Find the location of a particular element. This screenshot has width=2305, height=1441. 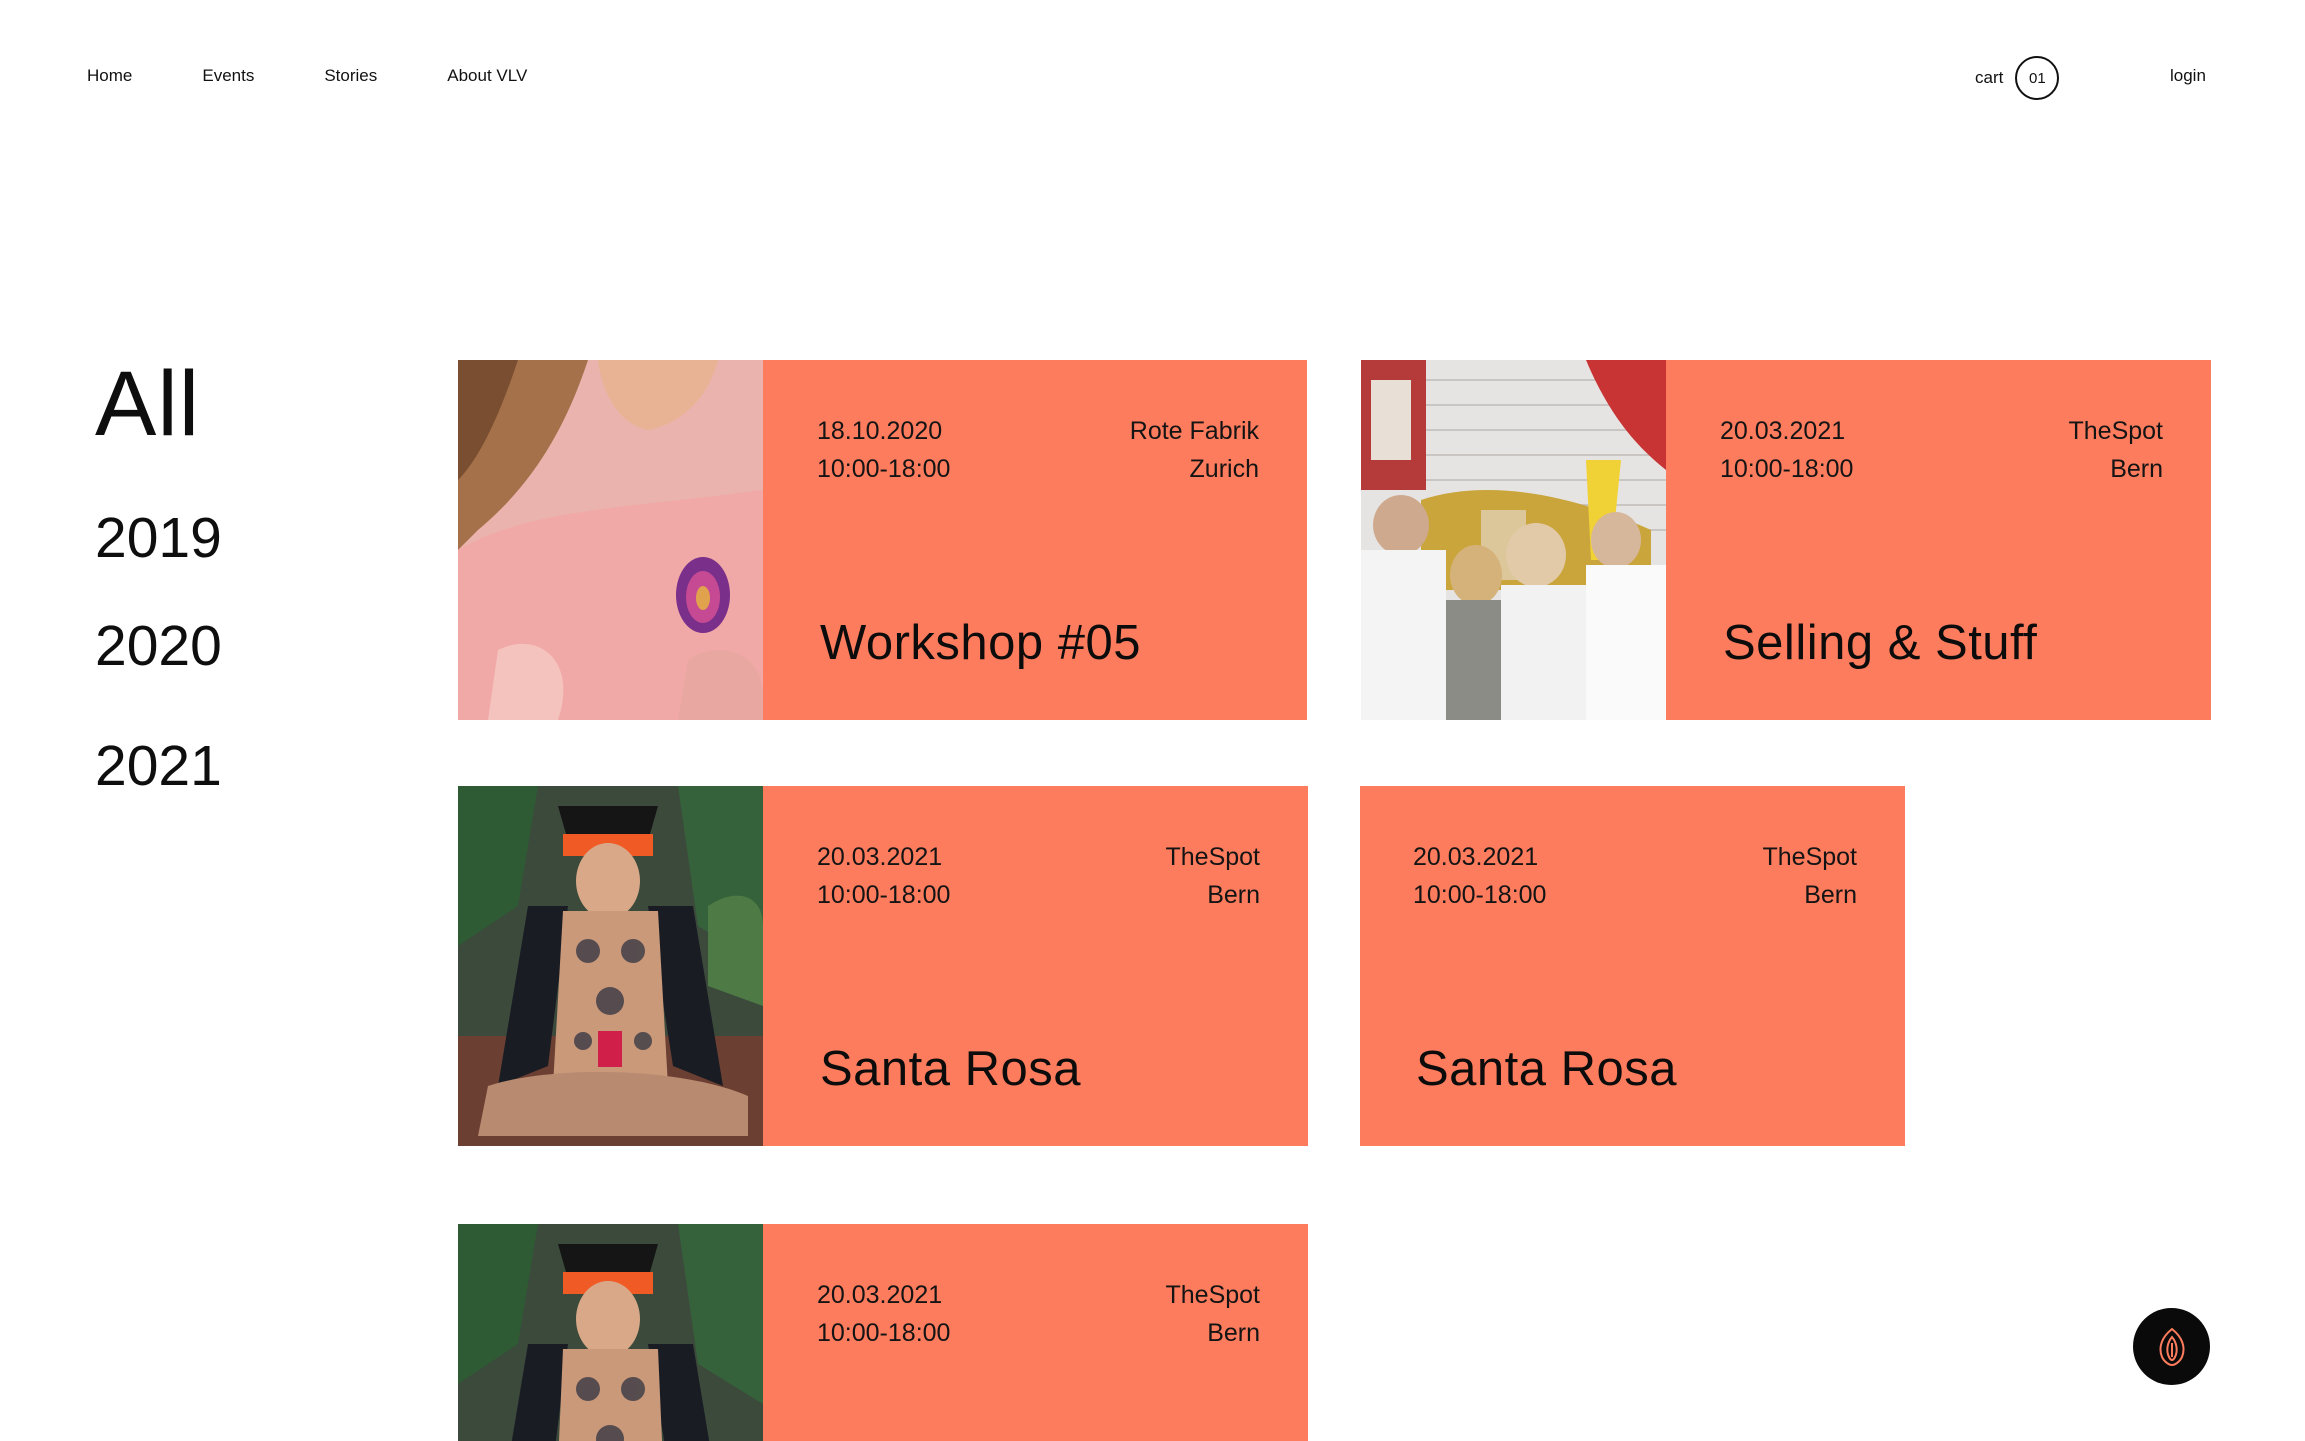

filter-year-2020: 2020 is located at coordinates (158, 646).